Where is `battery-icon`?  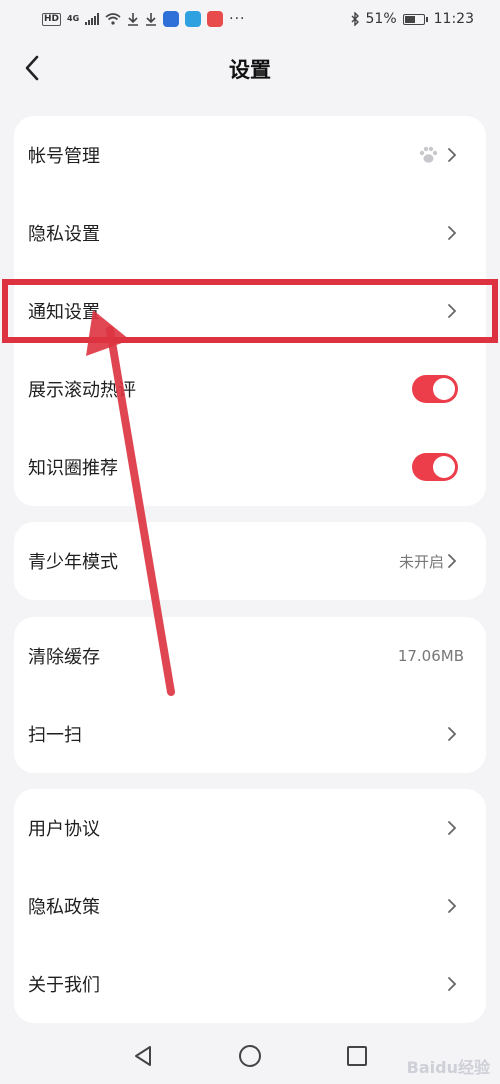
battery-icon is located at coordinates (413, 19).